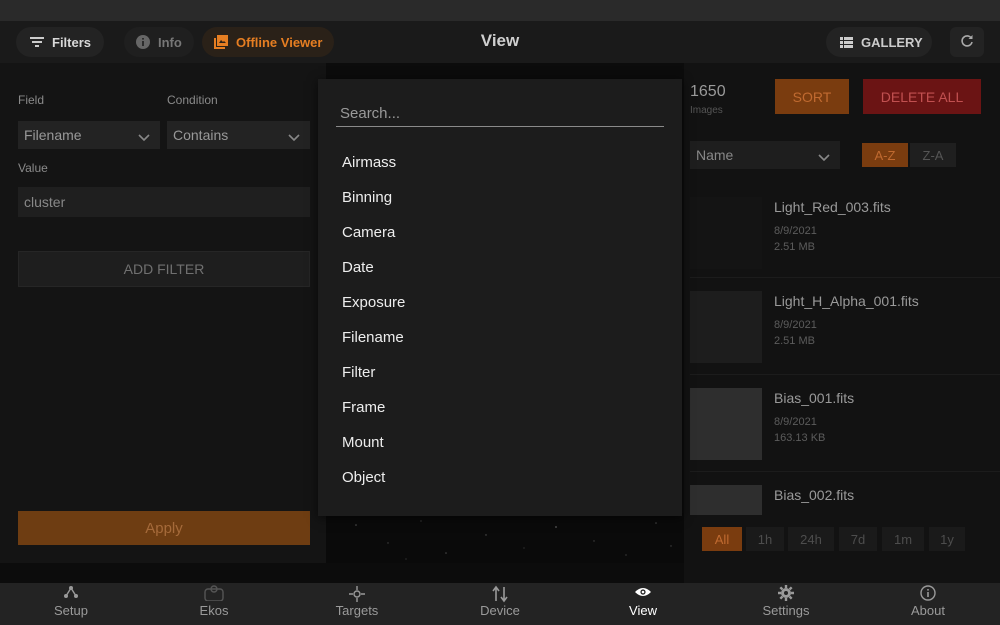 This screenshot has height=625, width=1000. Describe the element at coordinates (800, 438) in the screenshot. I see `file-size: 163.13 KB` at that location.